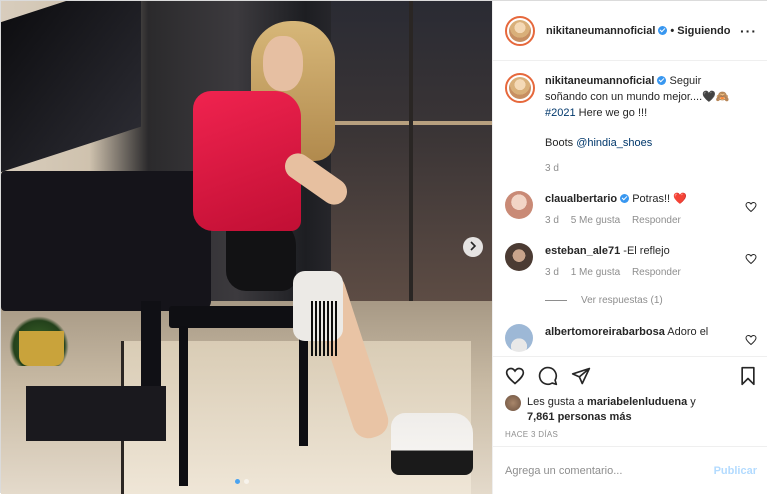 This screenshot has height=494, width=767. I want to click on photo-boot-fringe, so click(324, 328).